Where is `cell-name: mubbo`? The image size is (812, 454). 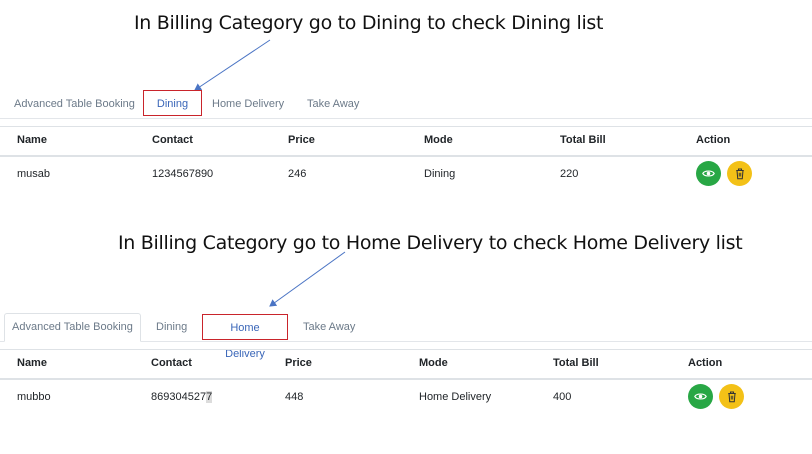 cell-name: mubbo is located at coordinates (34, 397).